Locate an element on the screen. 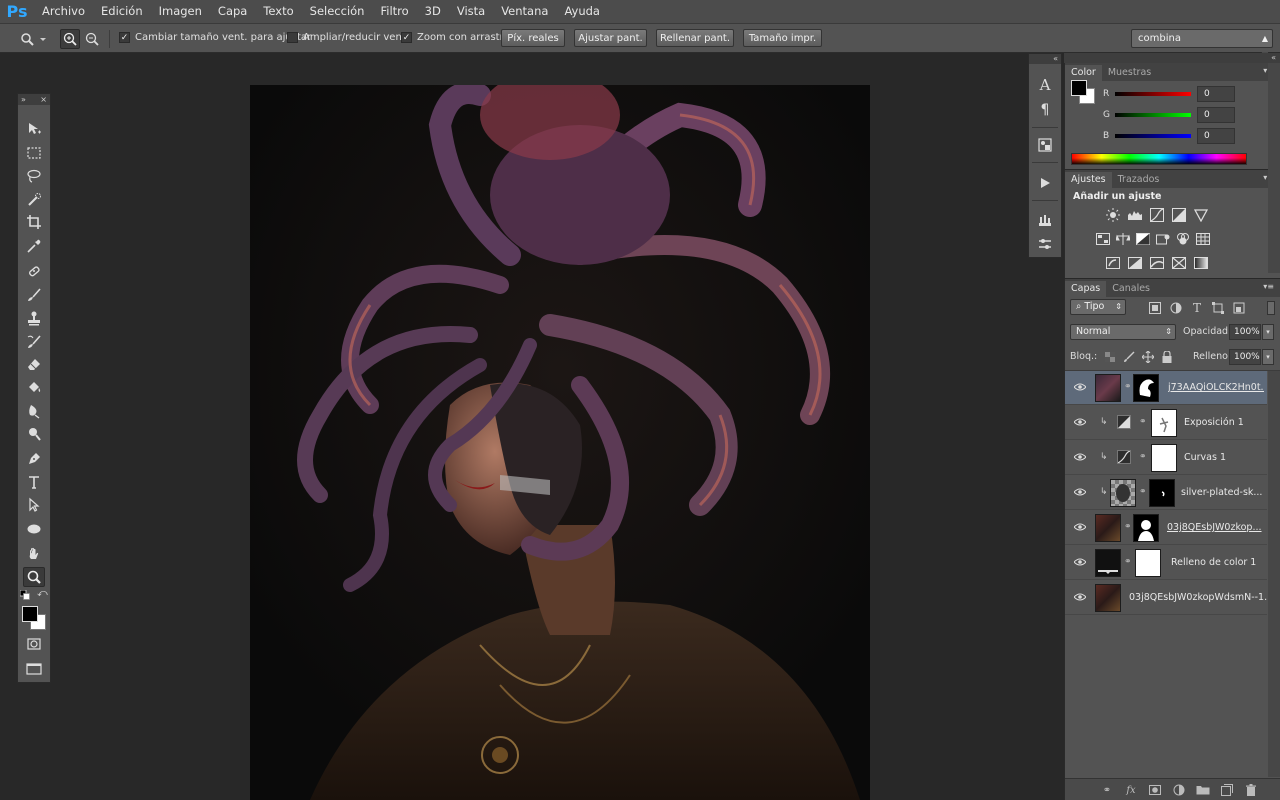 The width and height of the screenshot is (1280, 800). tab-color: Color is located at coordinates (1083, 73).